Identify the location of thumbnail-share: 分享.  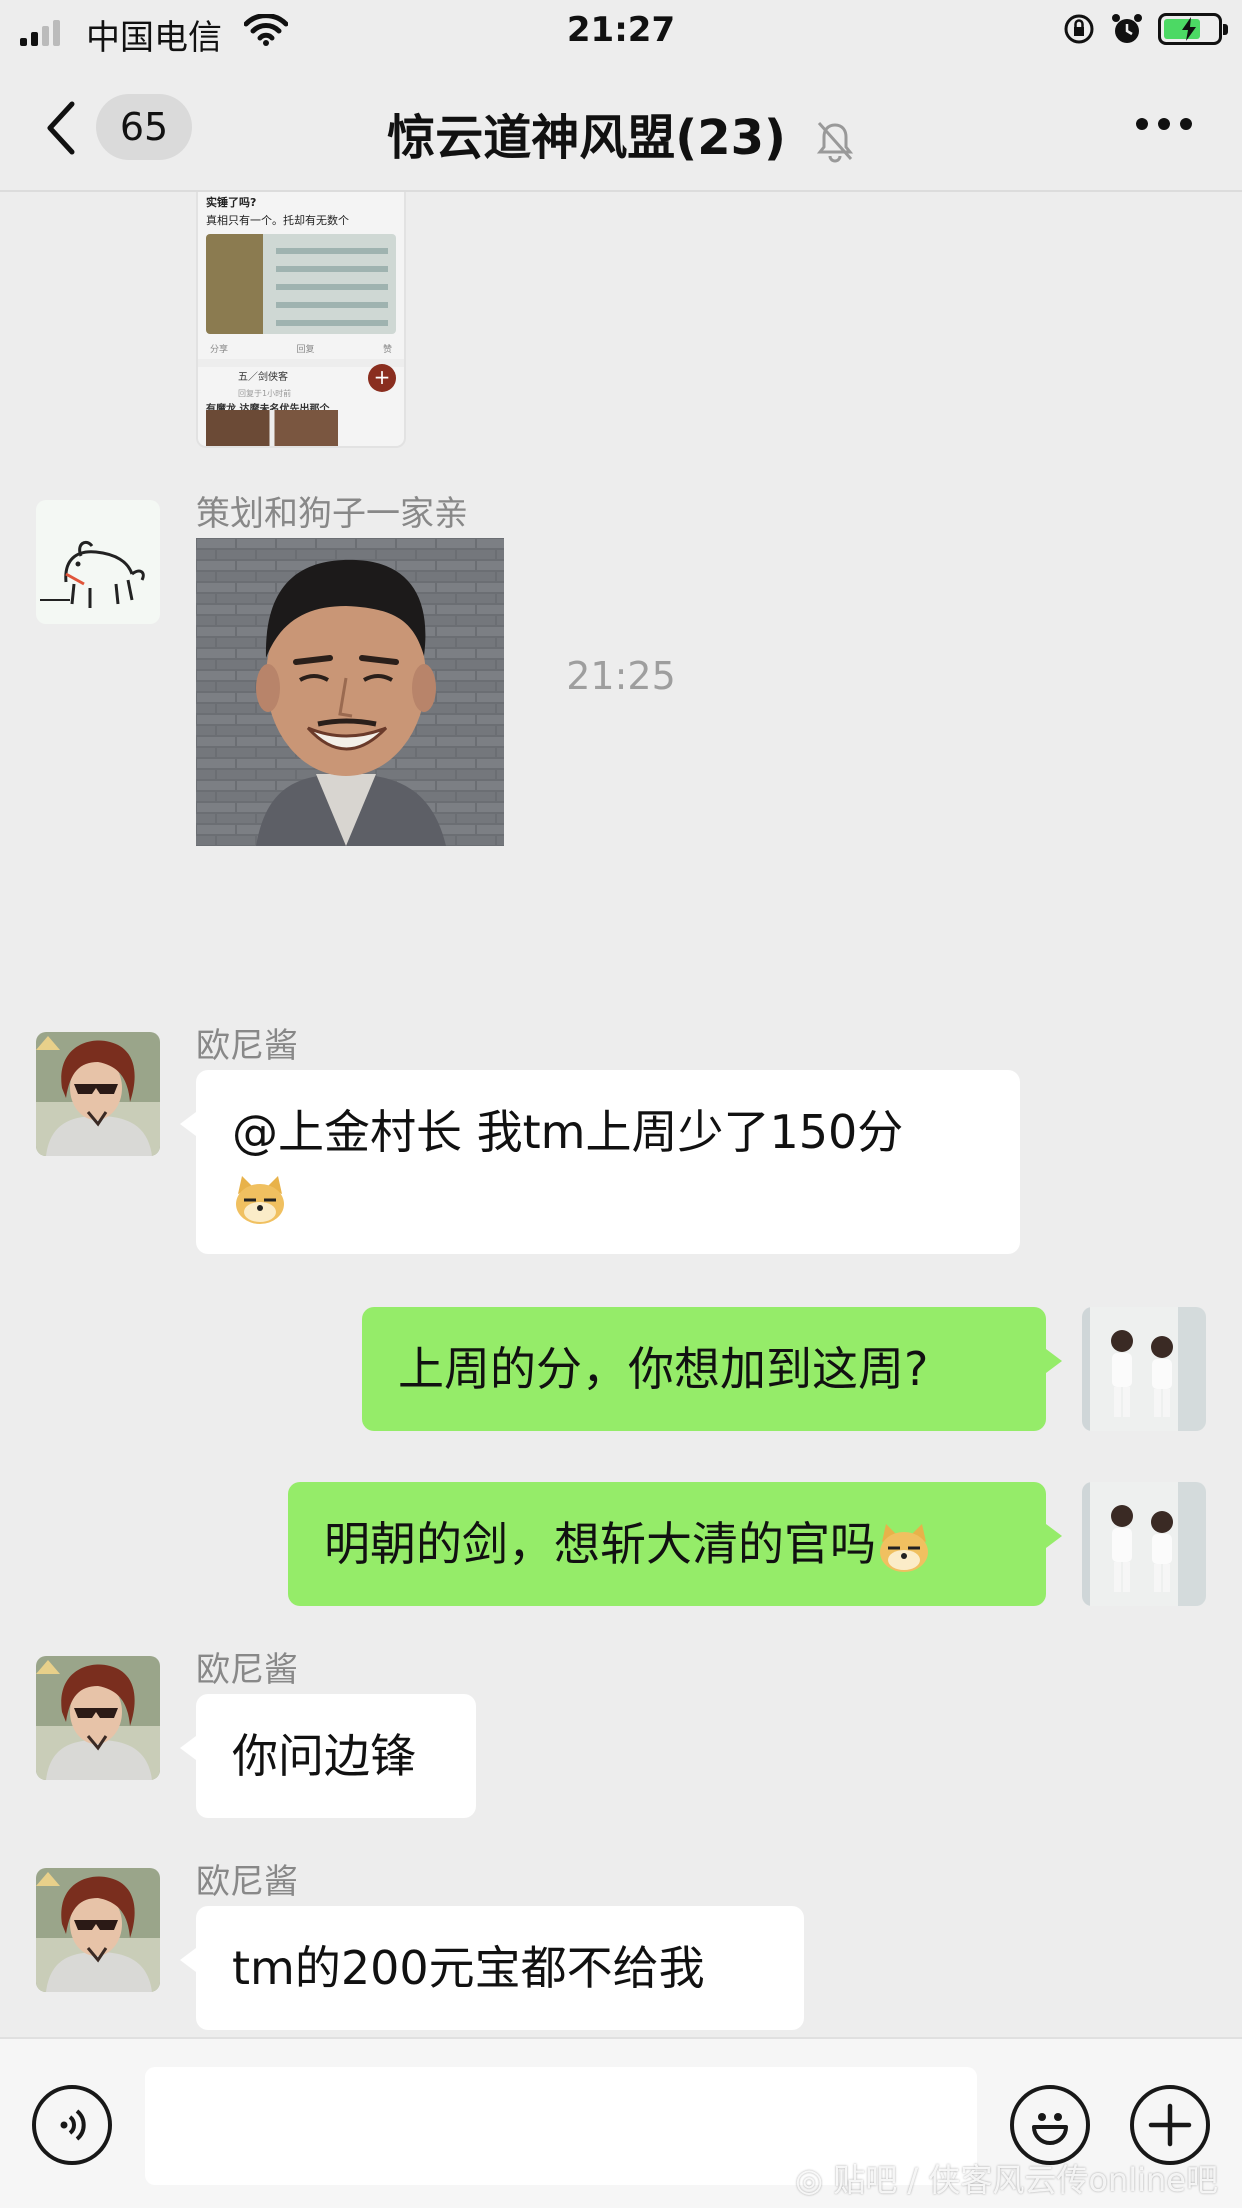
(219, 350).